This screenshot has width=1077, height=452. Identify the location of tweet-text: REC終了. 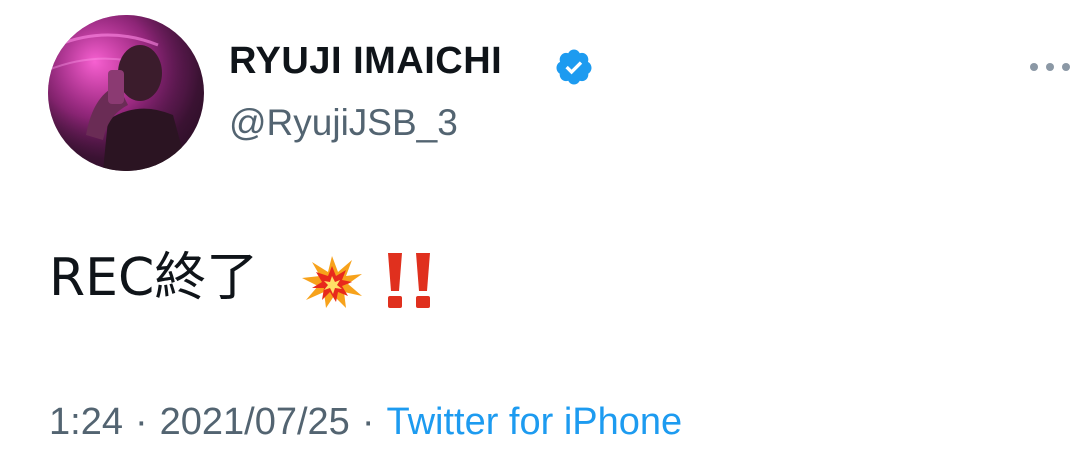
(154, 278).